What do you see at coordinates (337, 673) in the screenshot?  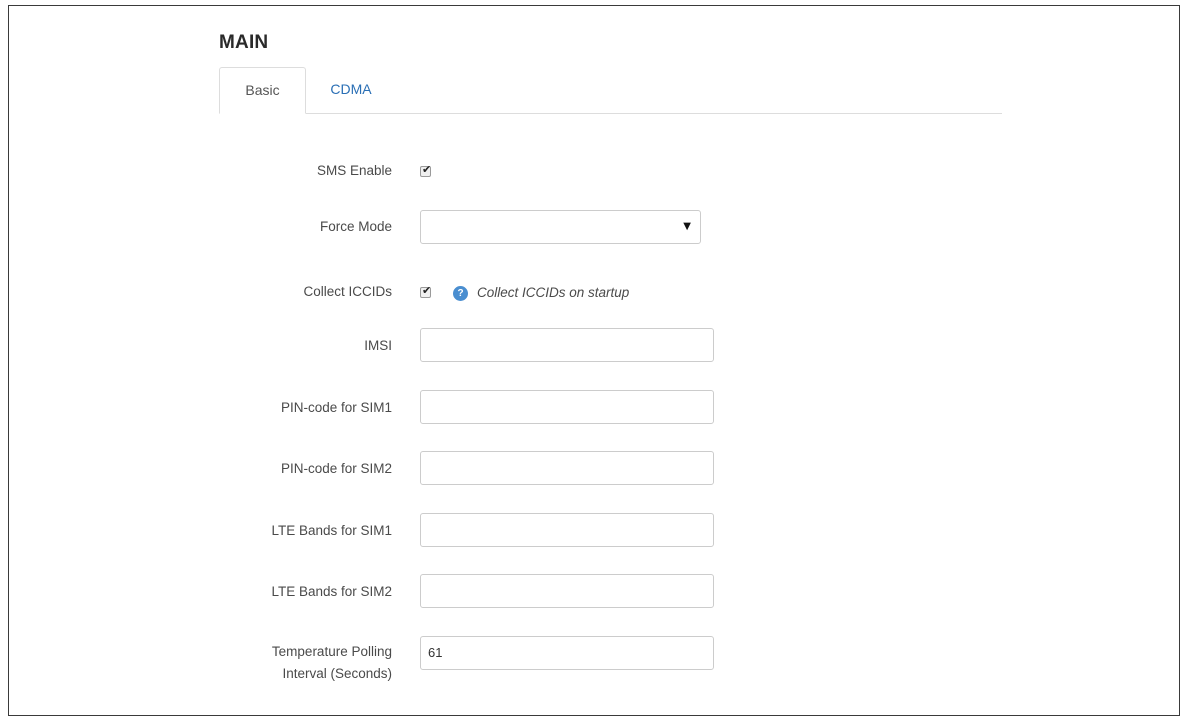 I see `temp-polling-label-line2: Interval (Seconds)` at bounding box center [337, 673].